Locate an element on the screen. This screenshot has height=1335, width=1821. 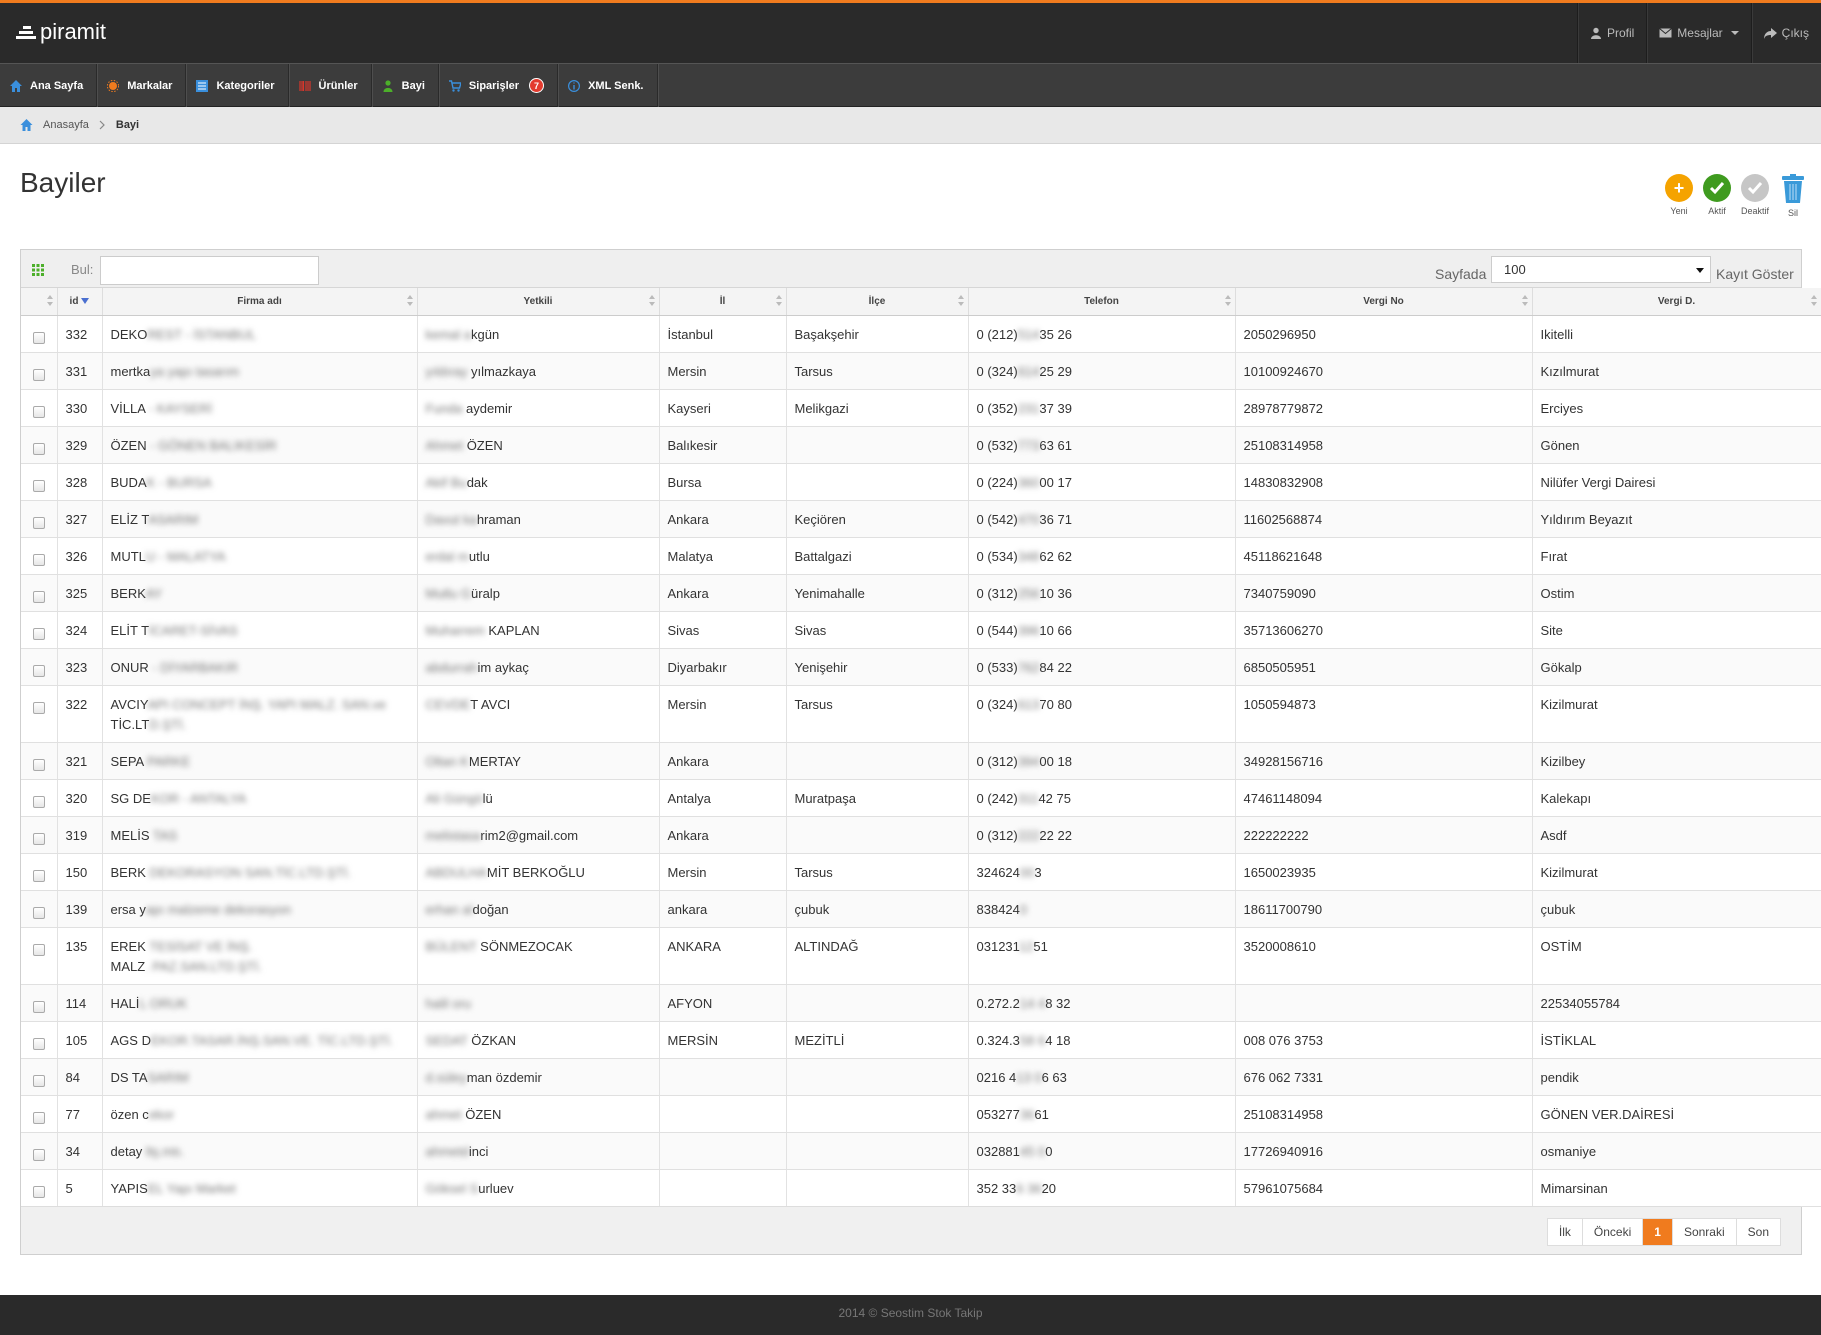
next-page-button: Sonraki is located at coordinates (1703, 1232).